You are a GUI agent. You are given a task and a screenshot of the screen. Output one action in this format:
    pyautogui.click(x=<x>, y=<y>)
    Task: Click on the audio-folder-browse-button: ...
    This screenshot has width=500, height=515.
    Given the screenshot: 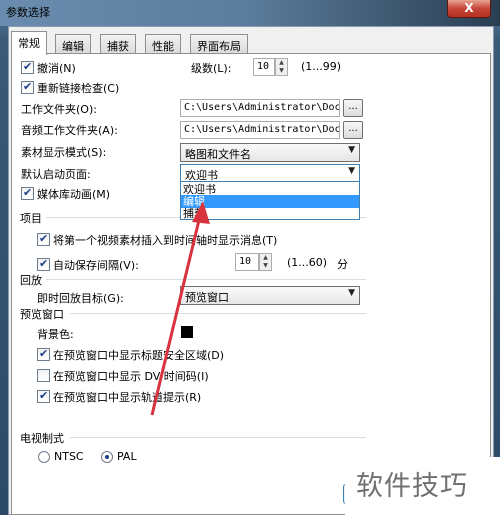 What is the action you would take?
    pyautogui.click(x=353, y=130)
    